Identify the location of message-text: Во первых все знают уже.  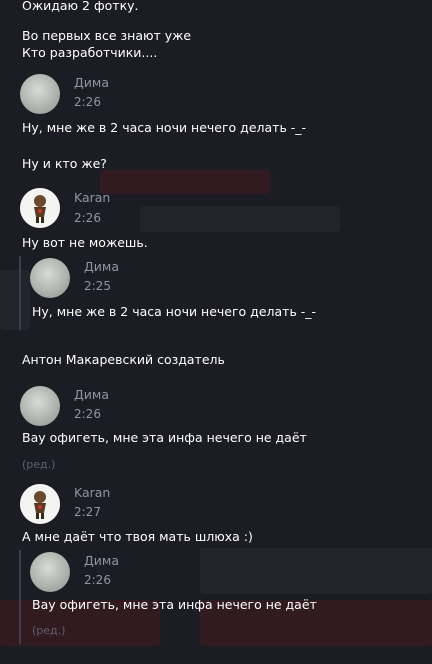
(107, 35).